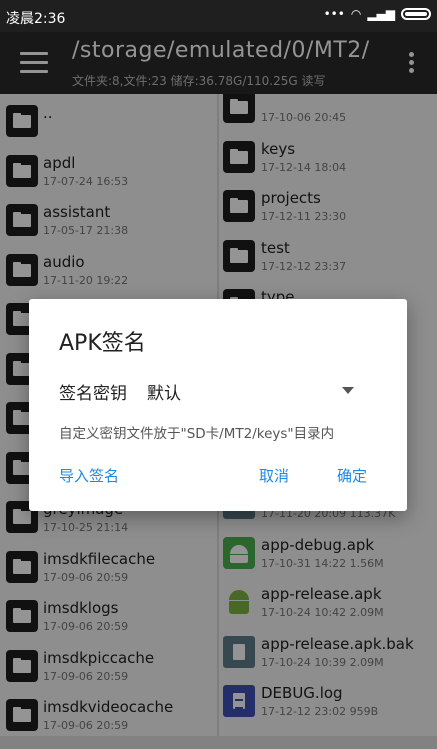 Image resolution: width=437 pixels, height=749 pixels. I want to click on import-signature-button: 导入签名, so click(89, 475).